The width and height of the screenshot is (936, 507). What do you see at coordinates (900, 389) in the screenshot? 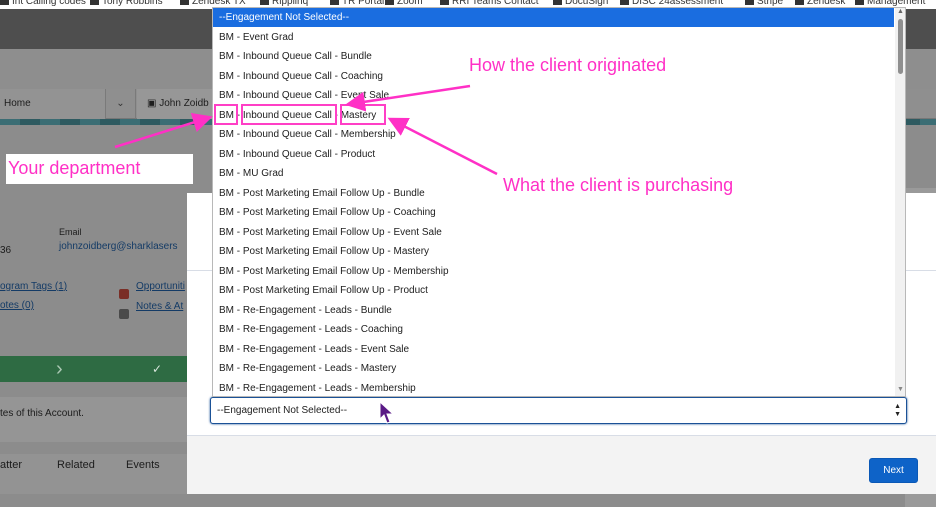
I see `scroll-down-arrow-icon: ▼` at bounding box center [900, 389].